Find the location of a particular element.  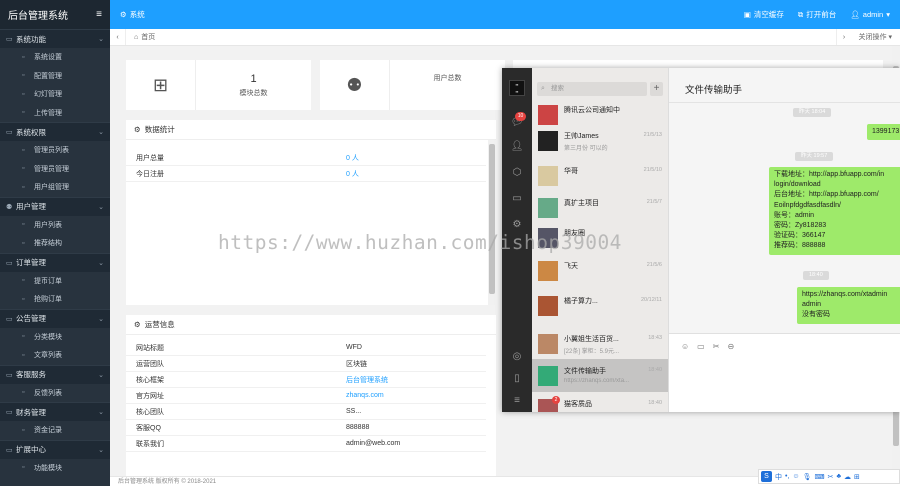

sidebar-item: ▫ 推荐结构 is located at coordinates (55, 243).